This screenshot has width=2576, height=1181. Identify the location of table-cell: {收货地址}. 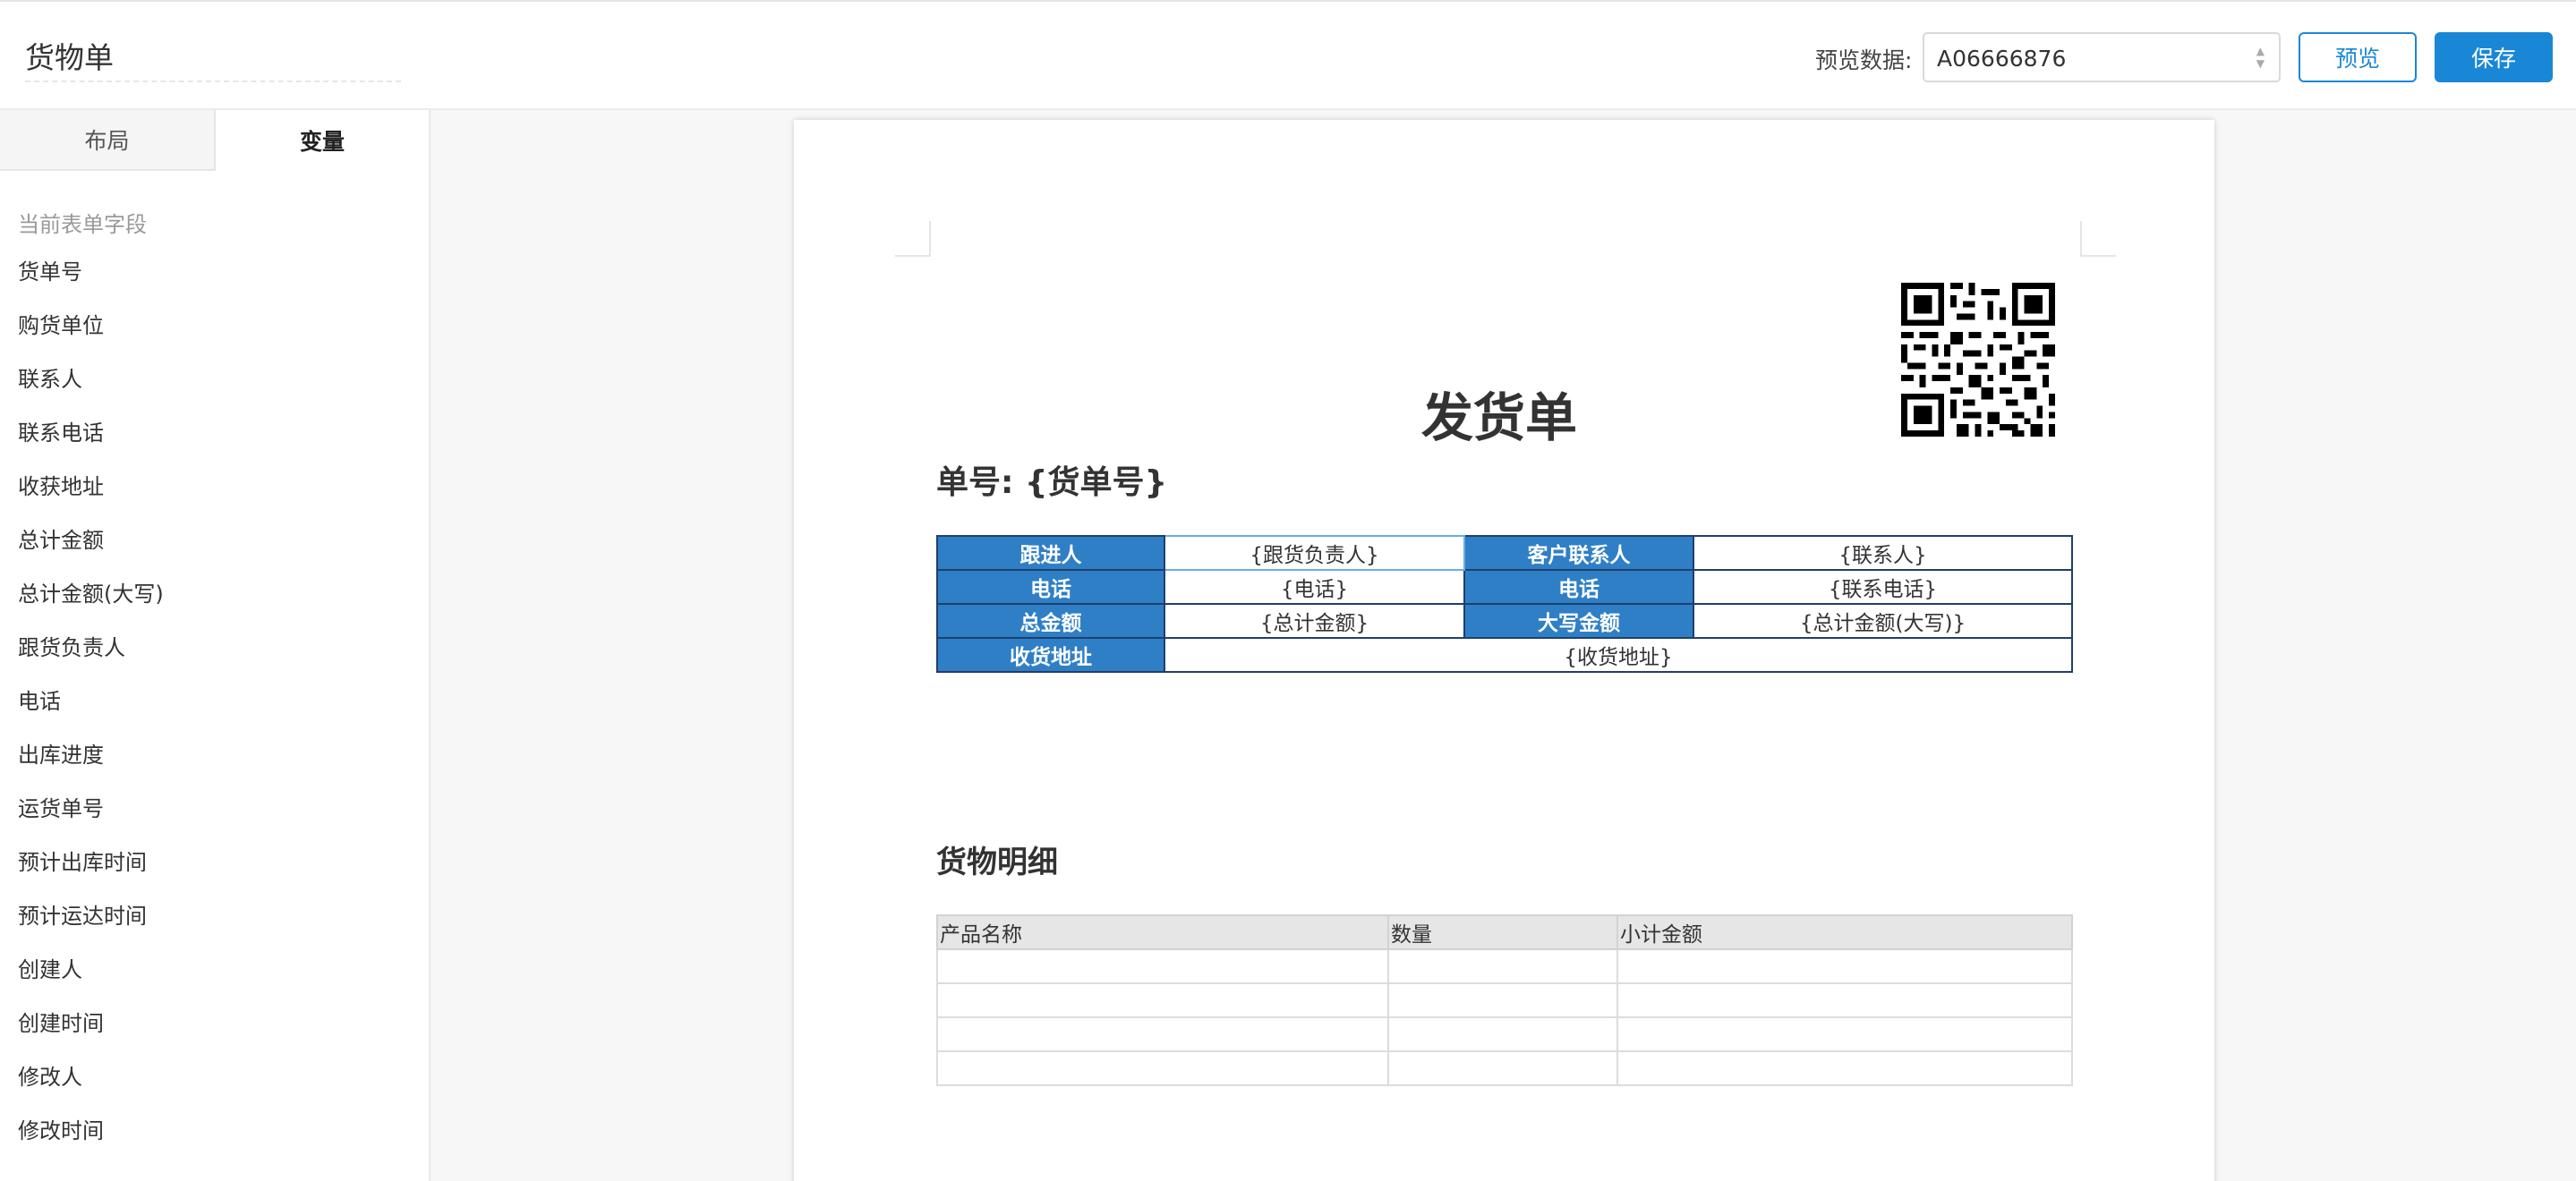
(1618, 655).